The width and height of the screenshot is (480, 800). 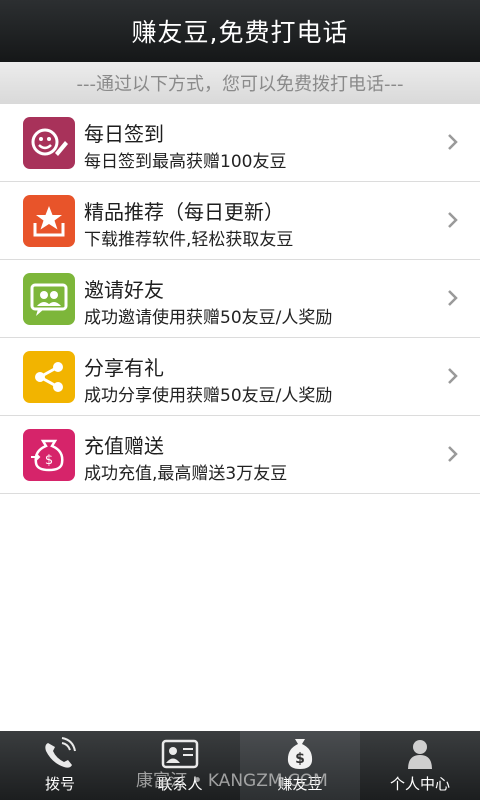 I want to click on tab-label: 个人中心, so click(x=419, y=784).